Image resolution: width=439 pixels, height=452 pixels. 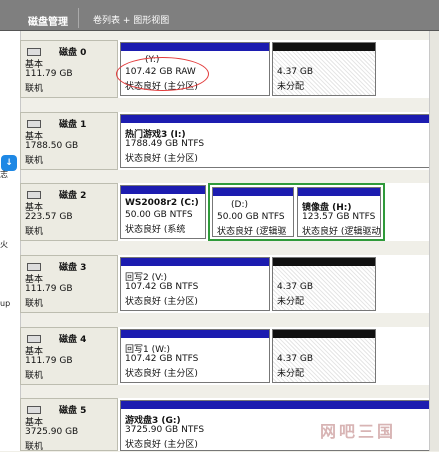 What do you see at coordinates (434, 241) in the screenshot?
I see `vertical-scrollbar` at bounding box center [434, 241].